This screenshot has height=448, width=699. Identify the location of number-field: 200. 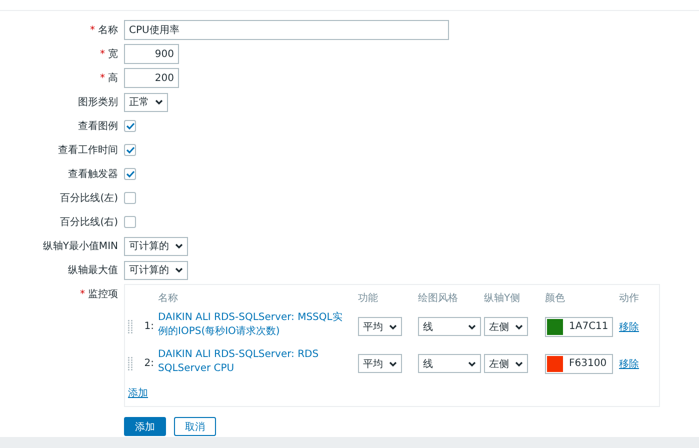
(151, 78).